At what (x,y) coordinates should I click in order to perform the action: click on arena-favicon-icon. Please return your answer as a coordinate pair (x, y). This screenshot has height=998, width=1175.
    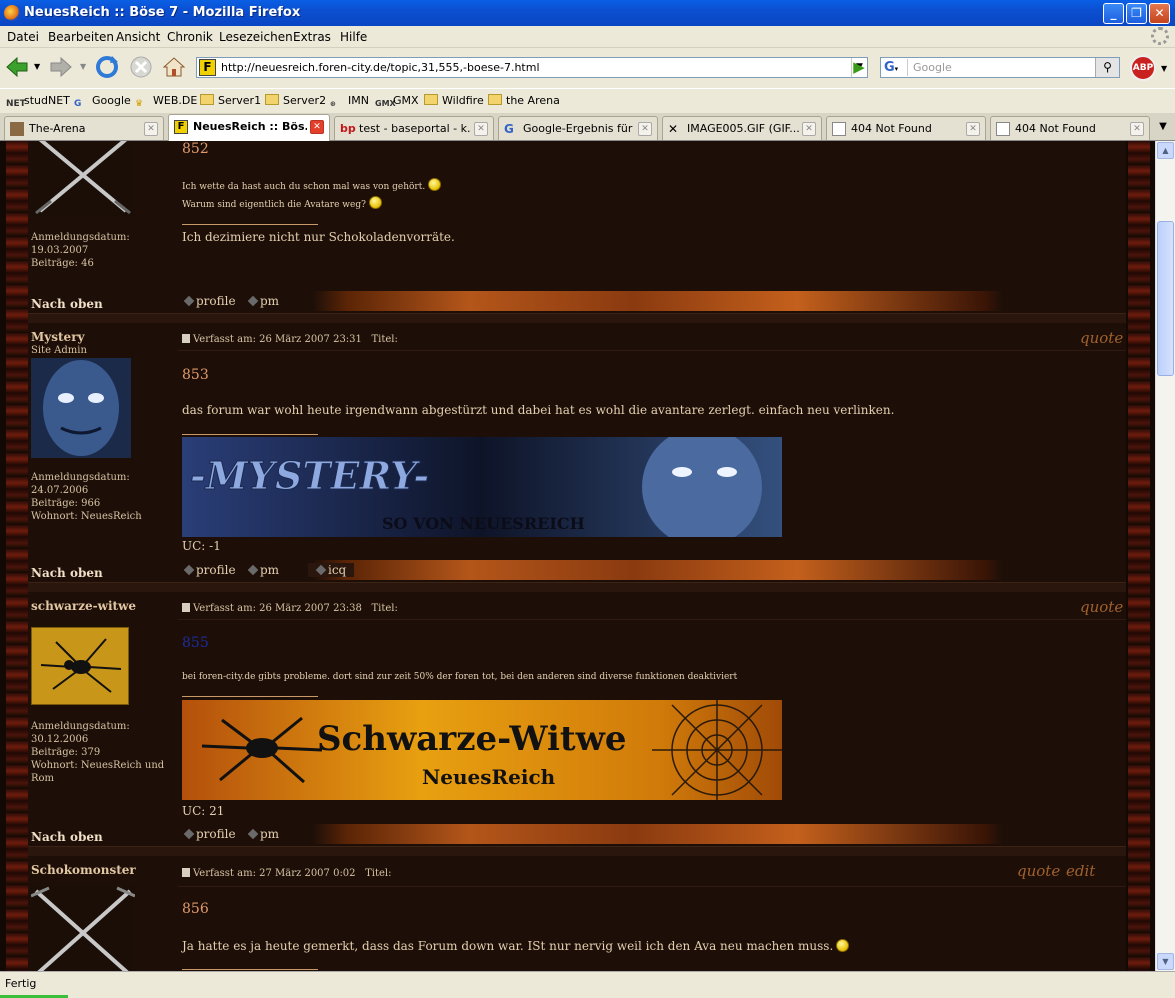
    Looking at the image, I should click on (17, 129).